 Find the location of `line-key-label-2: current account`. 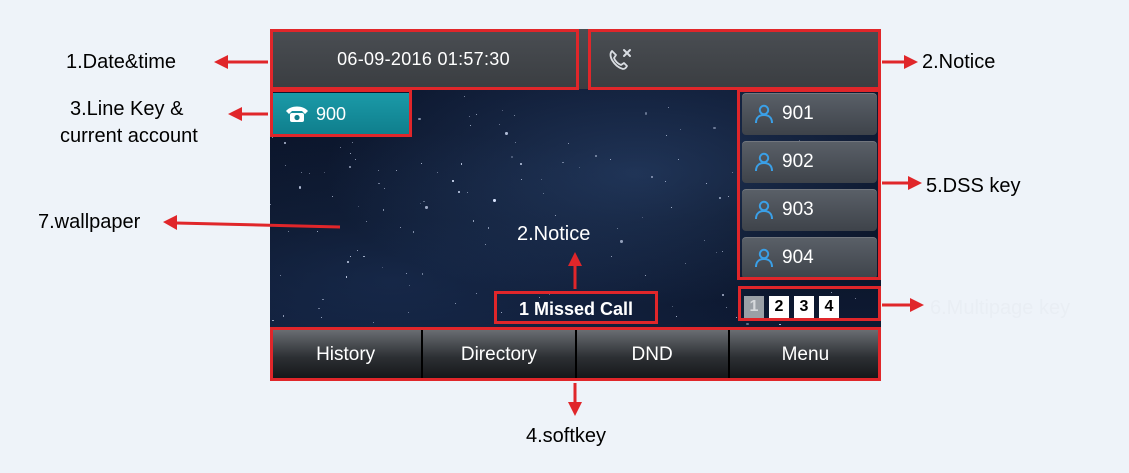

line-key-label-2: current account is located at coordinates (129, 136).